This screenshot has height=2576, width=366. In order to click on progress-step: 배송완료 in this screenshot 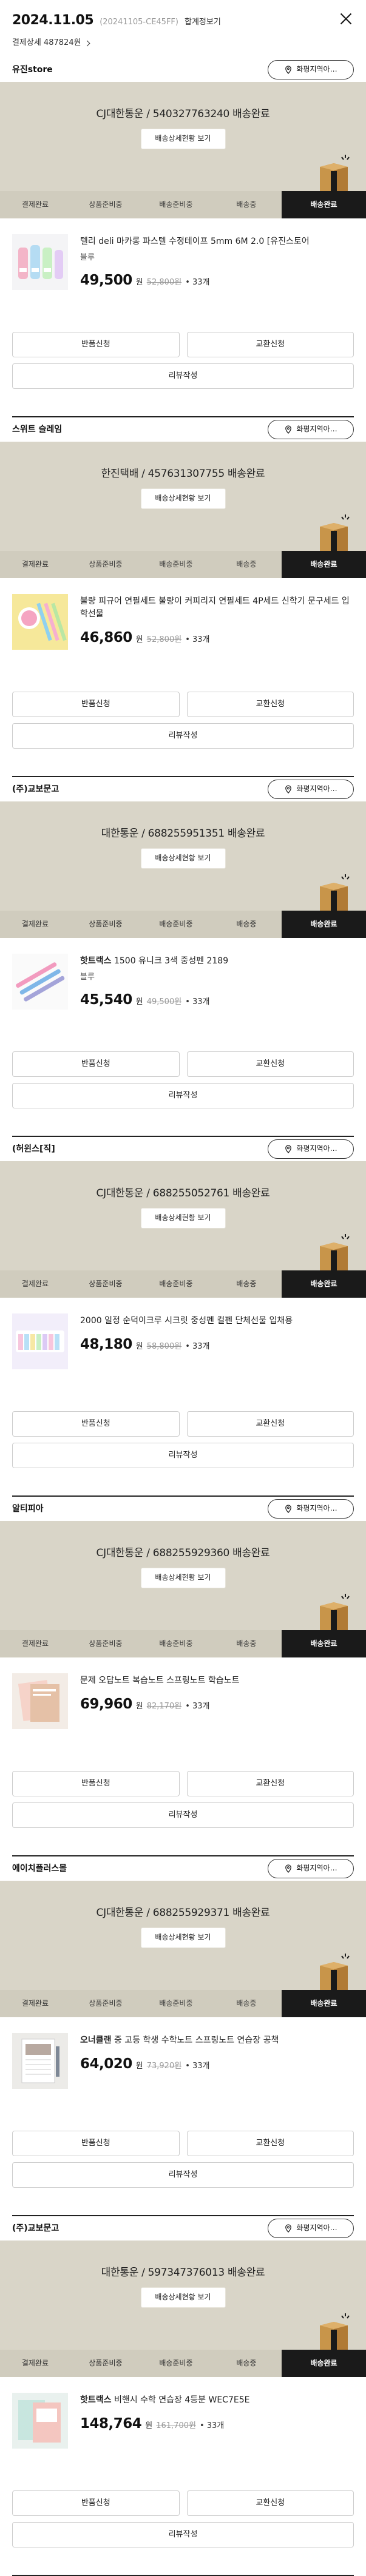, I will do `click(323, 564)`.